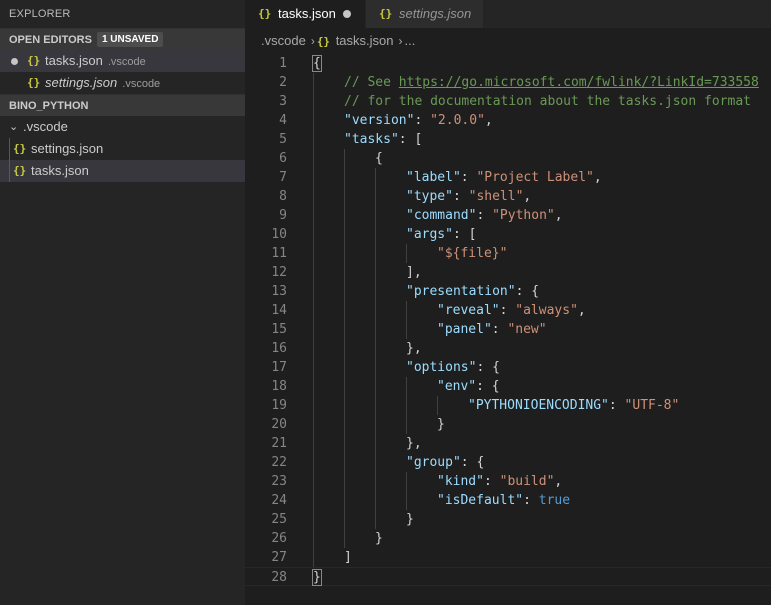  Describe the element at coordinates (424, 14) in the screenshot. I see `tab-settings-json: {} settings.json` at that location.